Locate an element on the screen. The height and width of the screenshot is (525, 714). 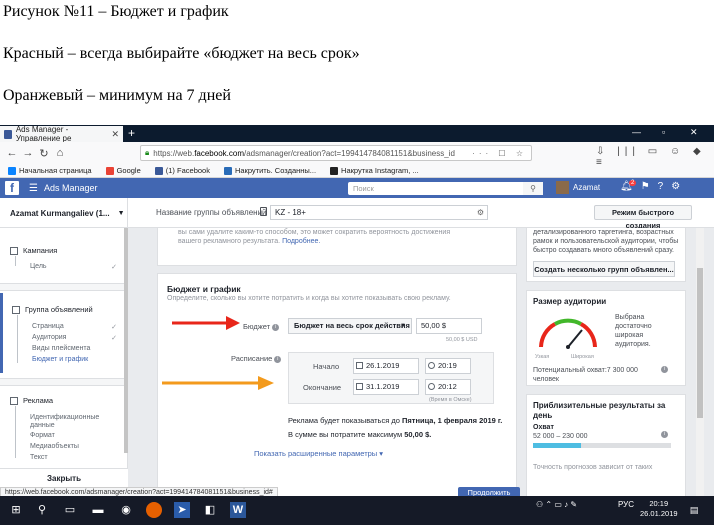
bookmark-start: Начальная страница is located at coordinates (50, 170).